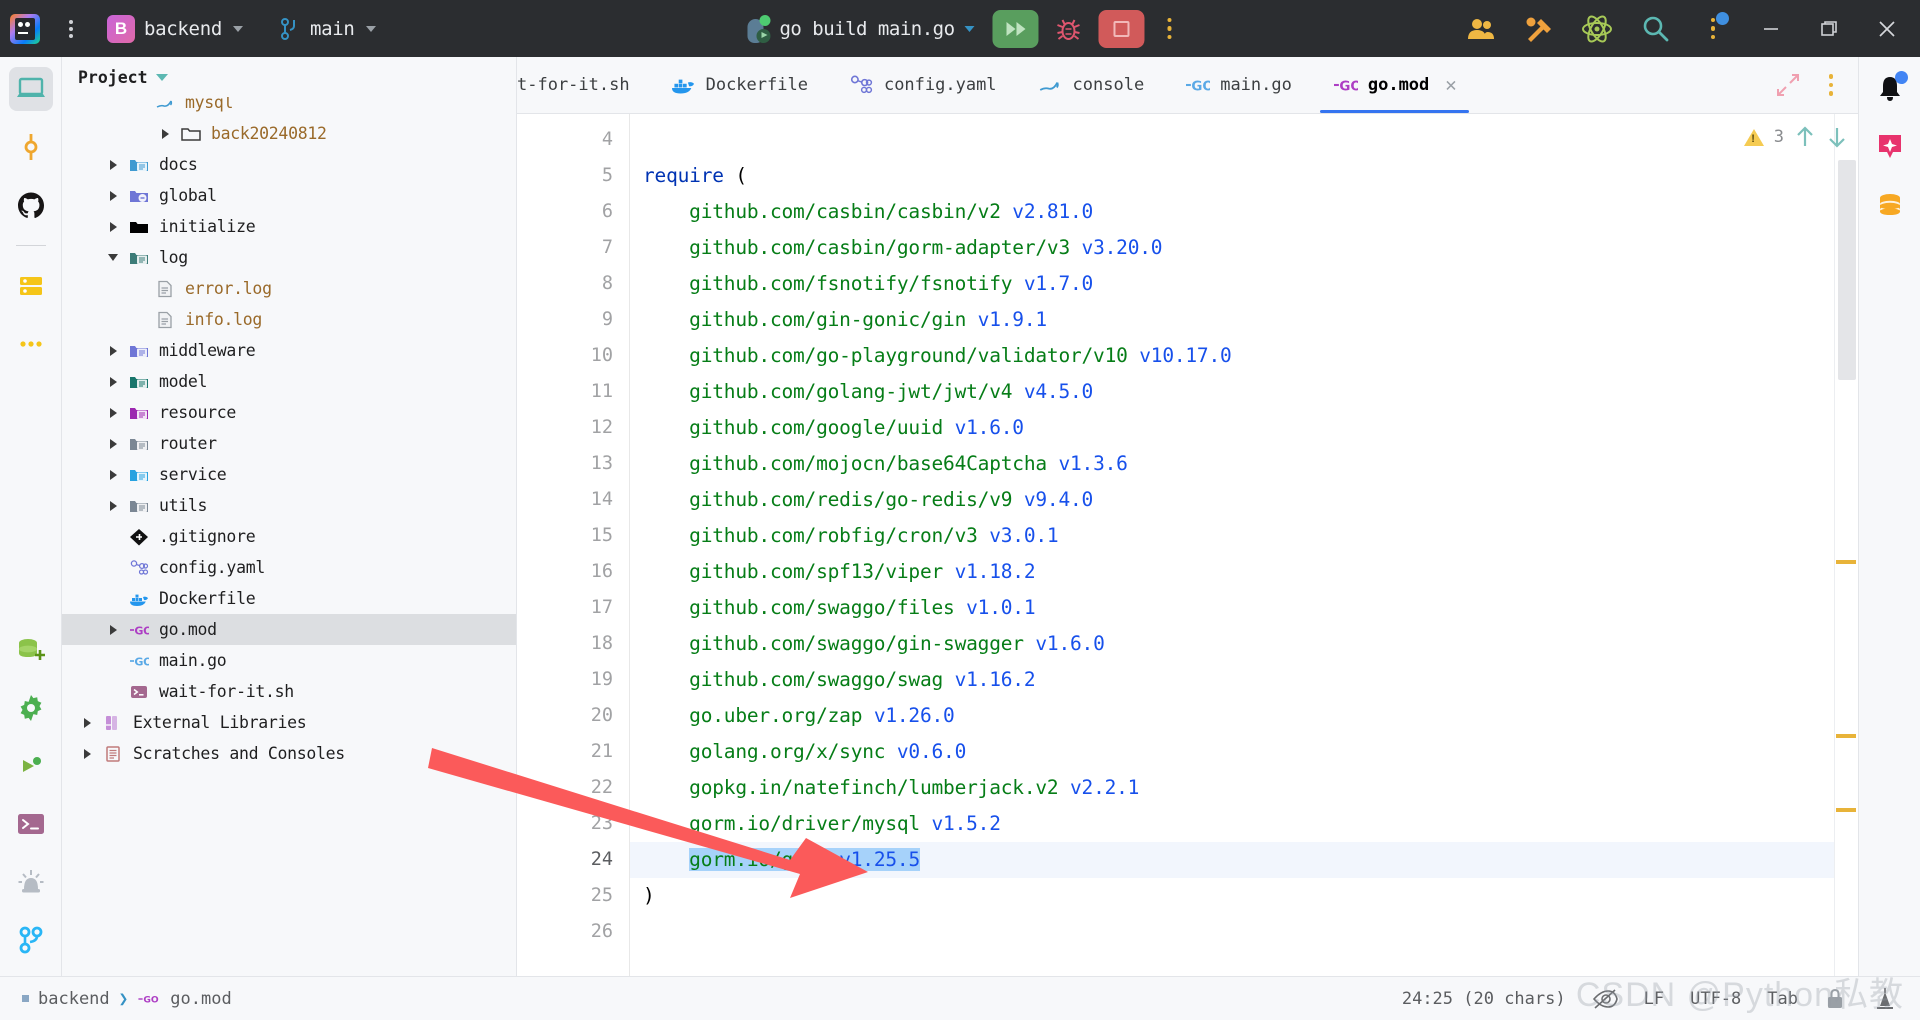 The width and height of the screenshot is (1920, 1020). What do you see at coordinates (1231, 500) in the screenshot?
I see `code-line: github.com/redis/go-redis/v9 v9.4.0` at bounding box center [1231, 500].